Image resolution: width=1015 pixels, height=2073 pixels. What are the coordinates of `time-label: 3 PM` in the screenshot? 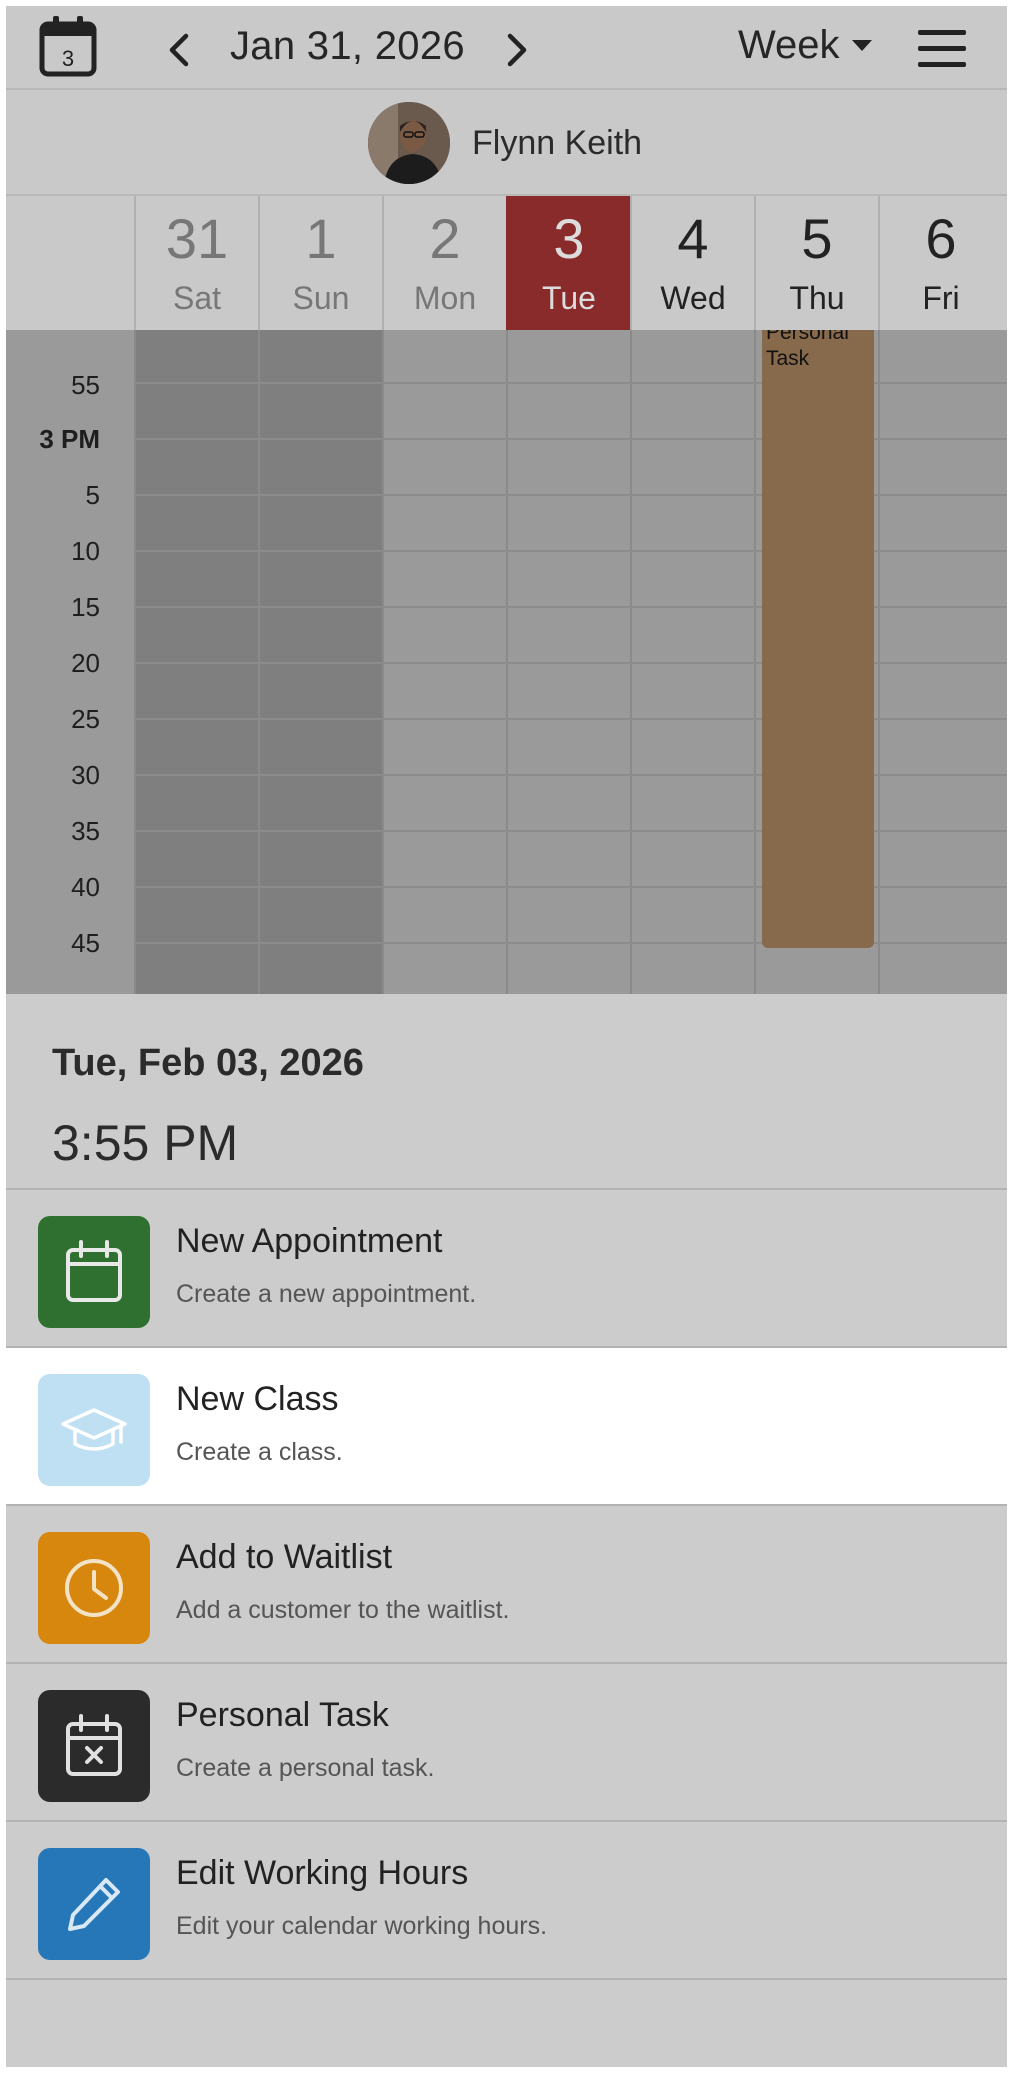 It's located at (69, 439).